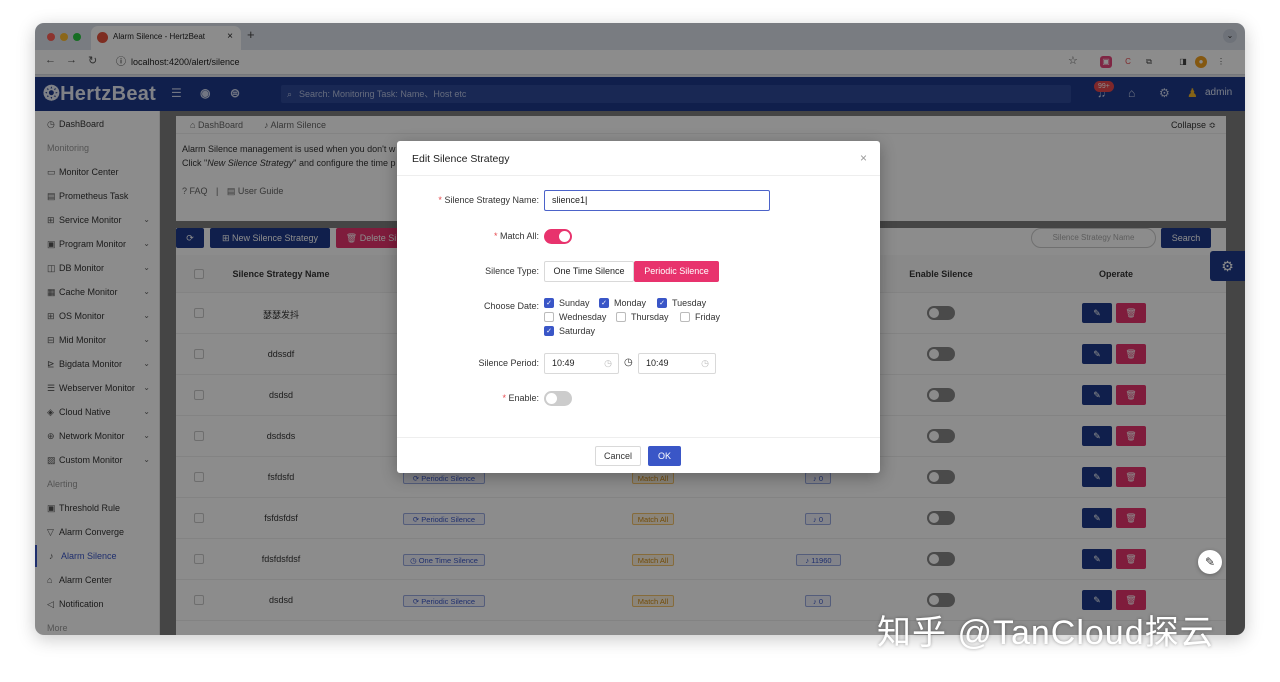 The height and width of the screenshot is (682, 1280). I want to click on day-checkbox-sunday: ✓ Sunday, so click(567, 303).